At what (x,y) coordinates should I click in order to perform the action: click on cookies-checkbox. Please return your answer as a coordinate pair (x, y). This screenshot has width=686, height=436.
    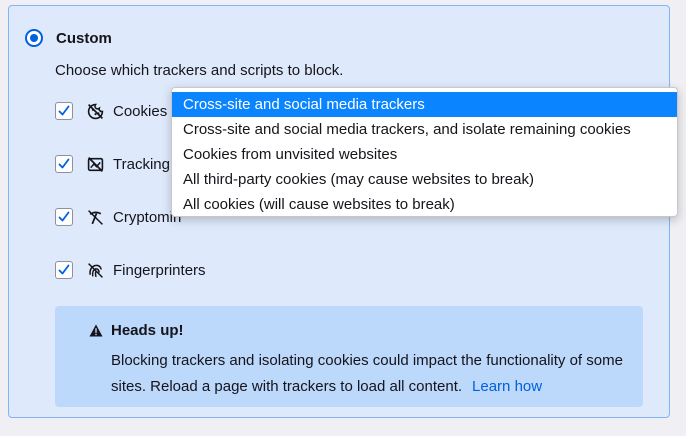
    Looking at the image, I should click on (64, 111).